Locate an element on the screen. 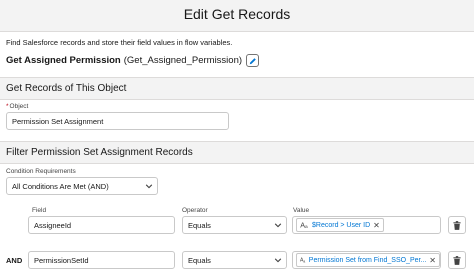  resource-pill: A a $Record > User ID ✕ is located at coordinates (340, 225).